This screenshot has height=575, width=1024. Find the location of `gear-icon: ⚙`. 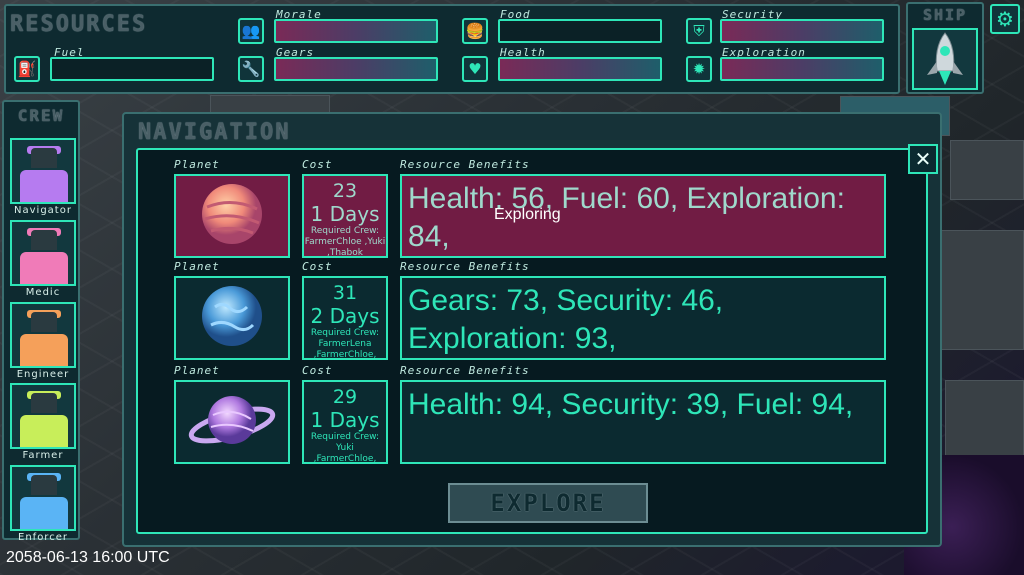

gear-icon: ⚙ is located at coordinates (1005, 19).